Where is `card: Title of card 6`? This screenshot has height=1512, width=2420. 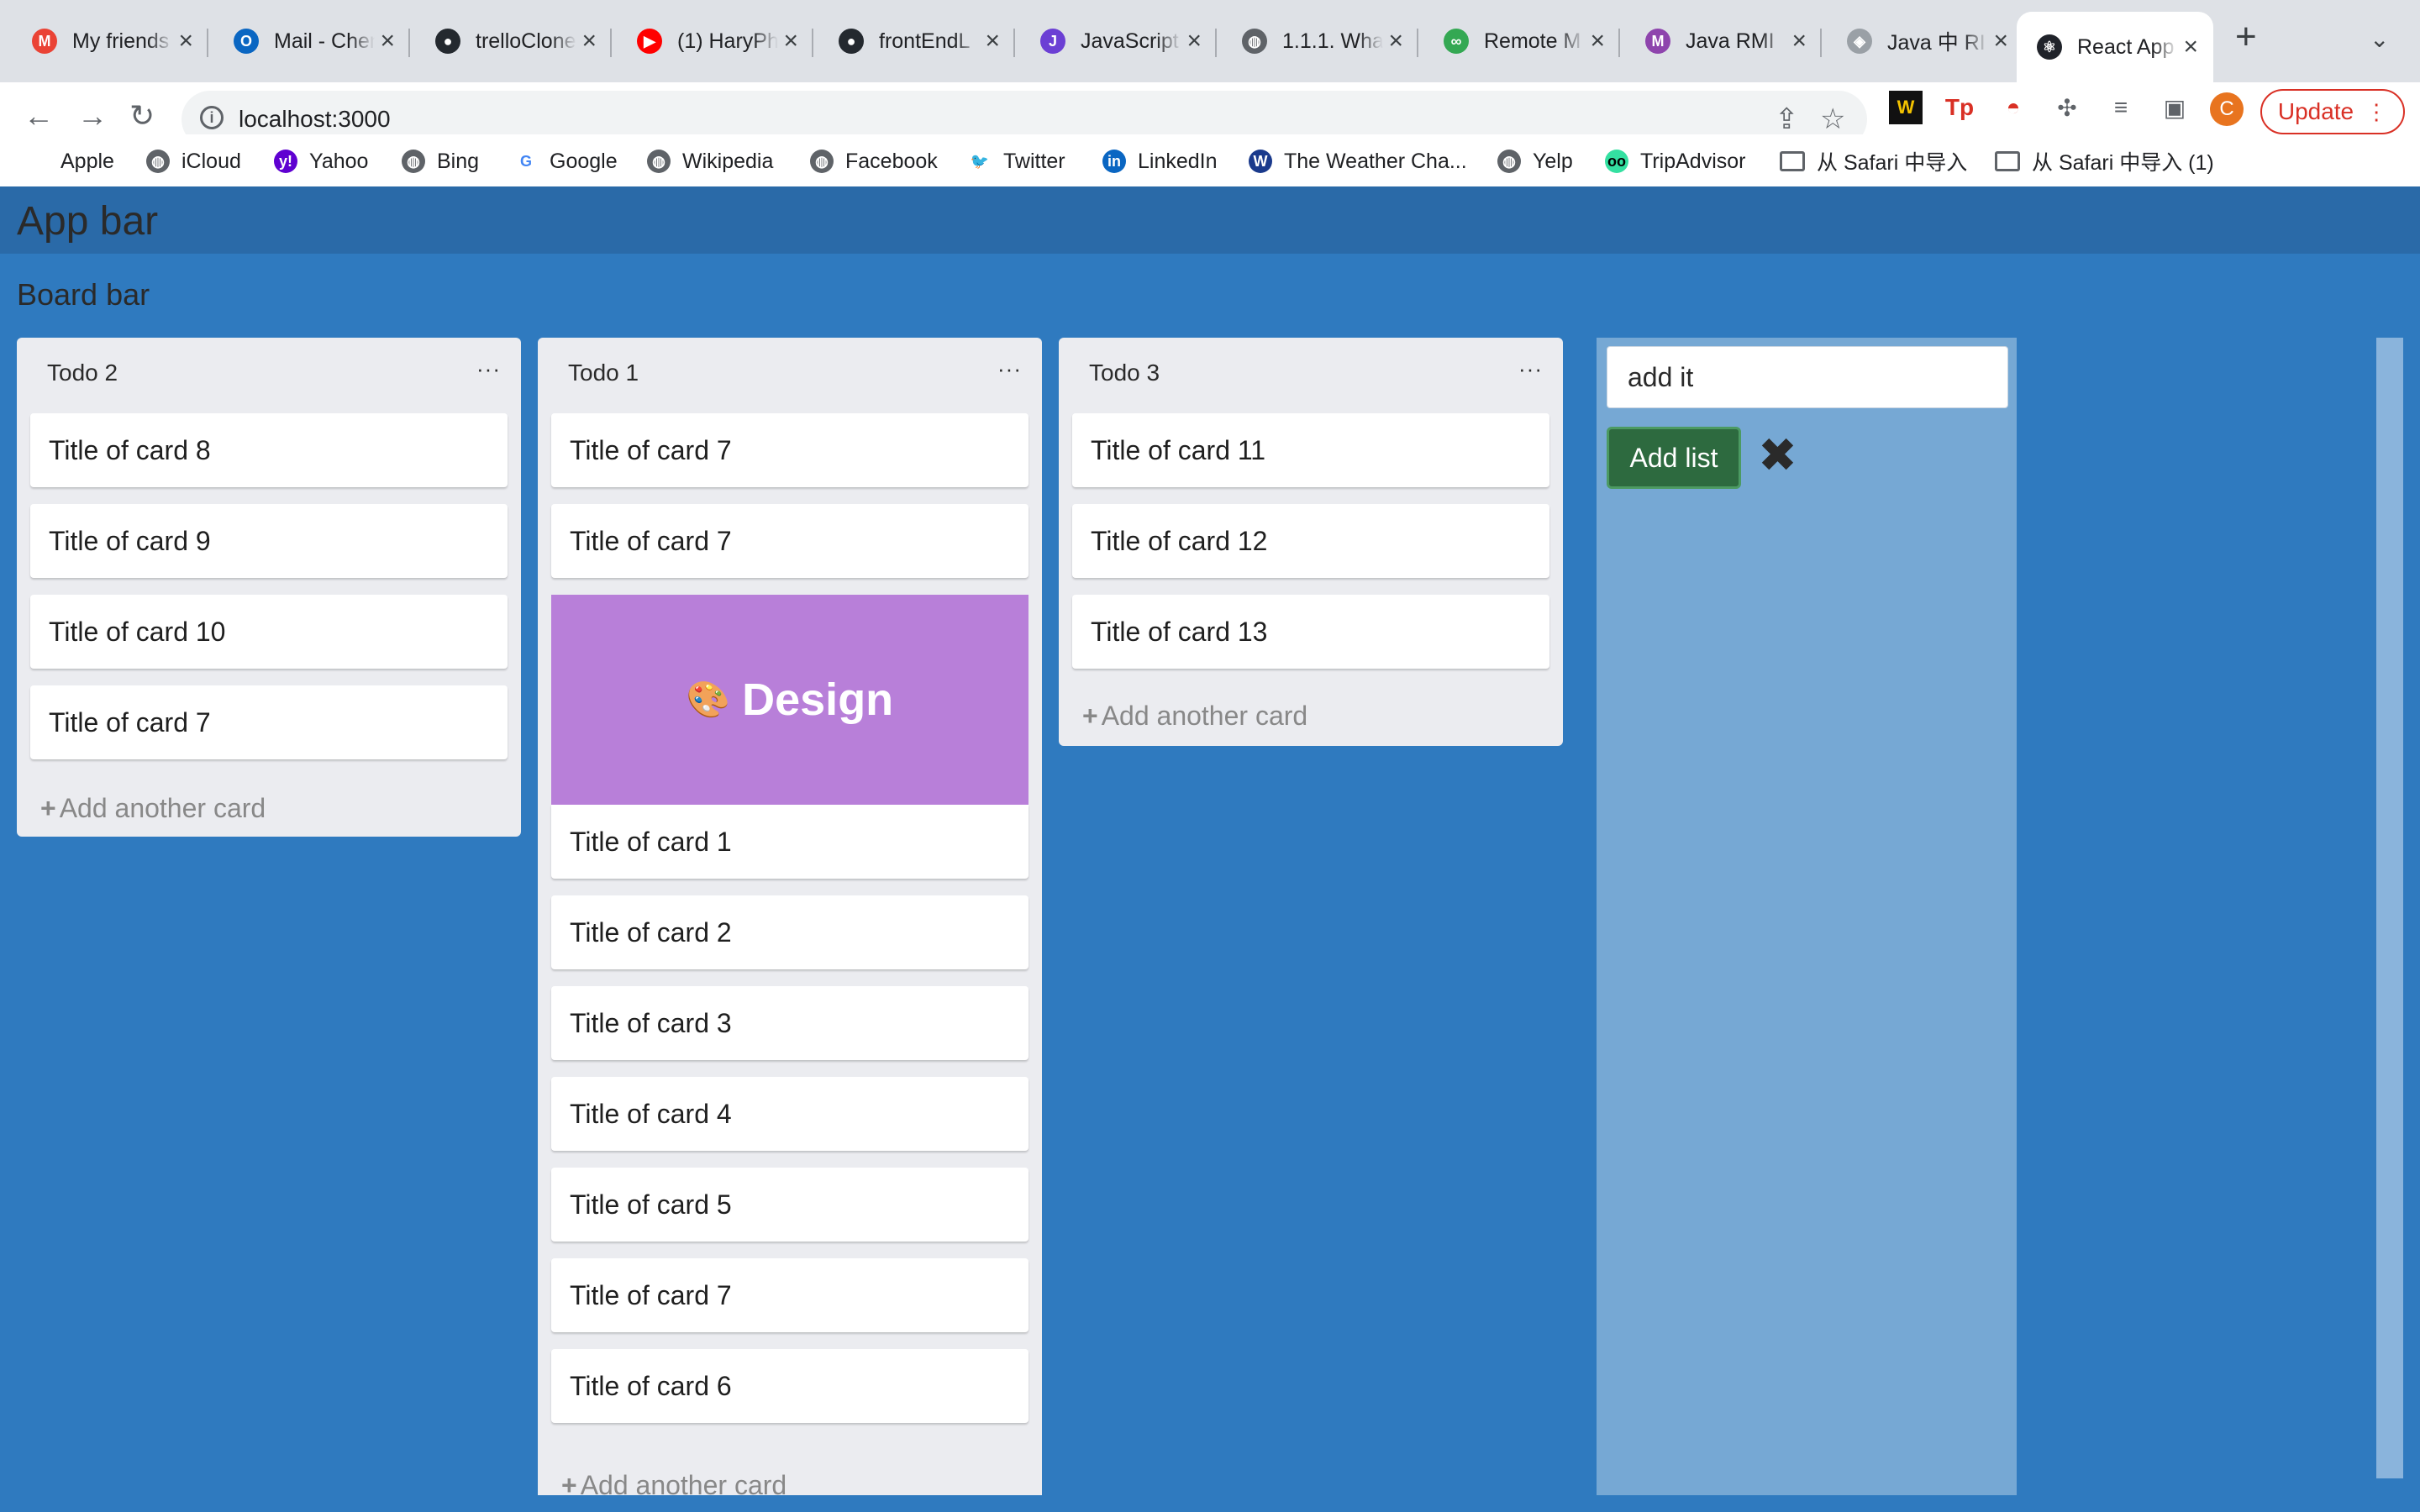 card: Title of card 6 is located at coordinates (789, 1386).